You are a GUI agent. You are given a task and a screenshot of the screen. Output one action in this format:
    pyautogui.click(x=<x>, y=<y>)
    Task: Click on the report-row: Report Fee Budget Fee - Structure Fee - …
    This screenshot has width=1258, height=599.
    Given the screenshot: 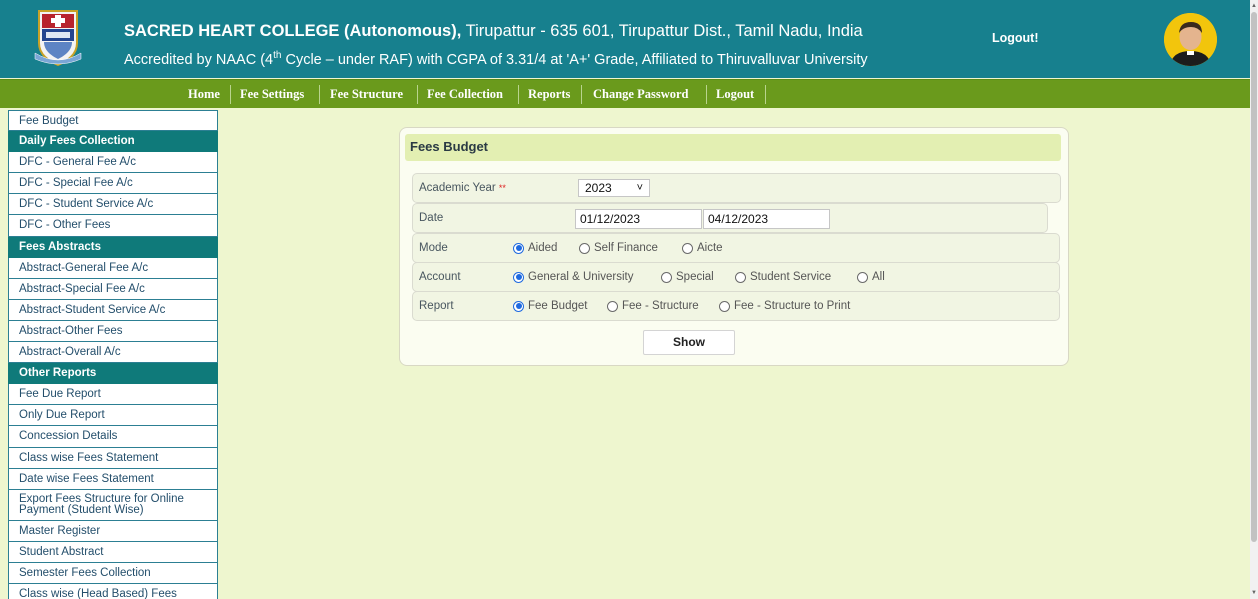 What is the action you would take?
    pyautogui.click(x=736, y=306)
    